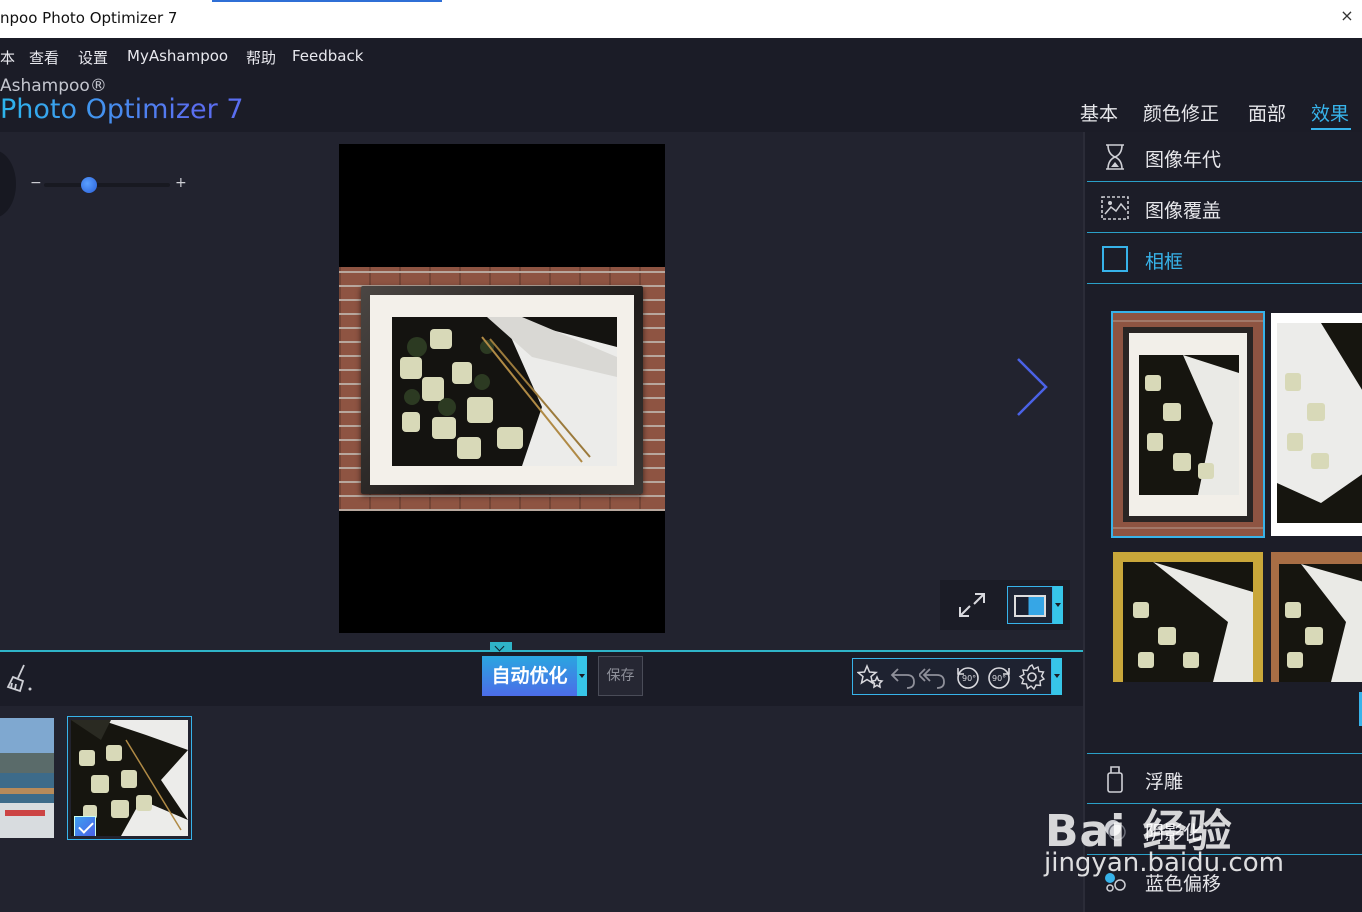 The width and height of the screenshot is (1362, 912). I want to click on bottom-toolbar: 自动优化 保存 90° 90°, so click(541, 679).